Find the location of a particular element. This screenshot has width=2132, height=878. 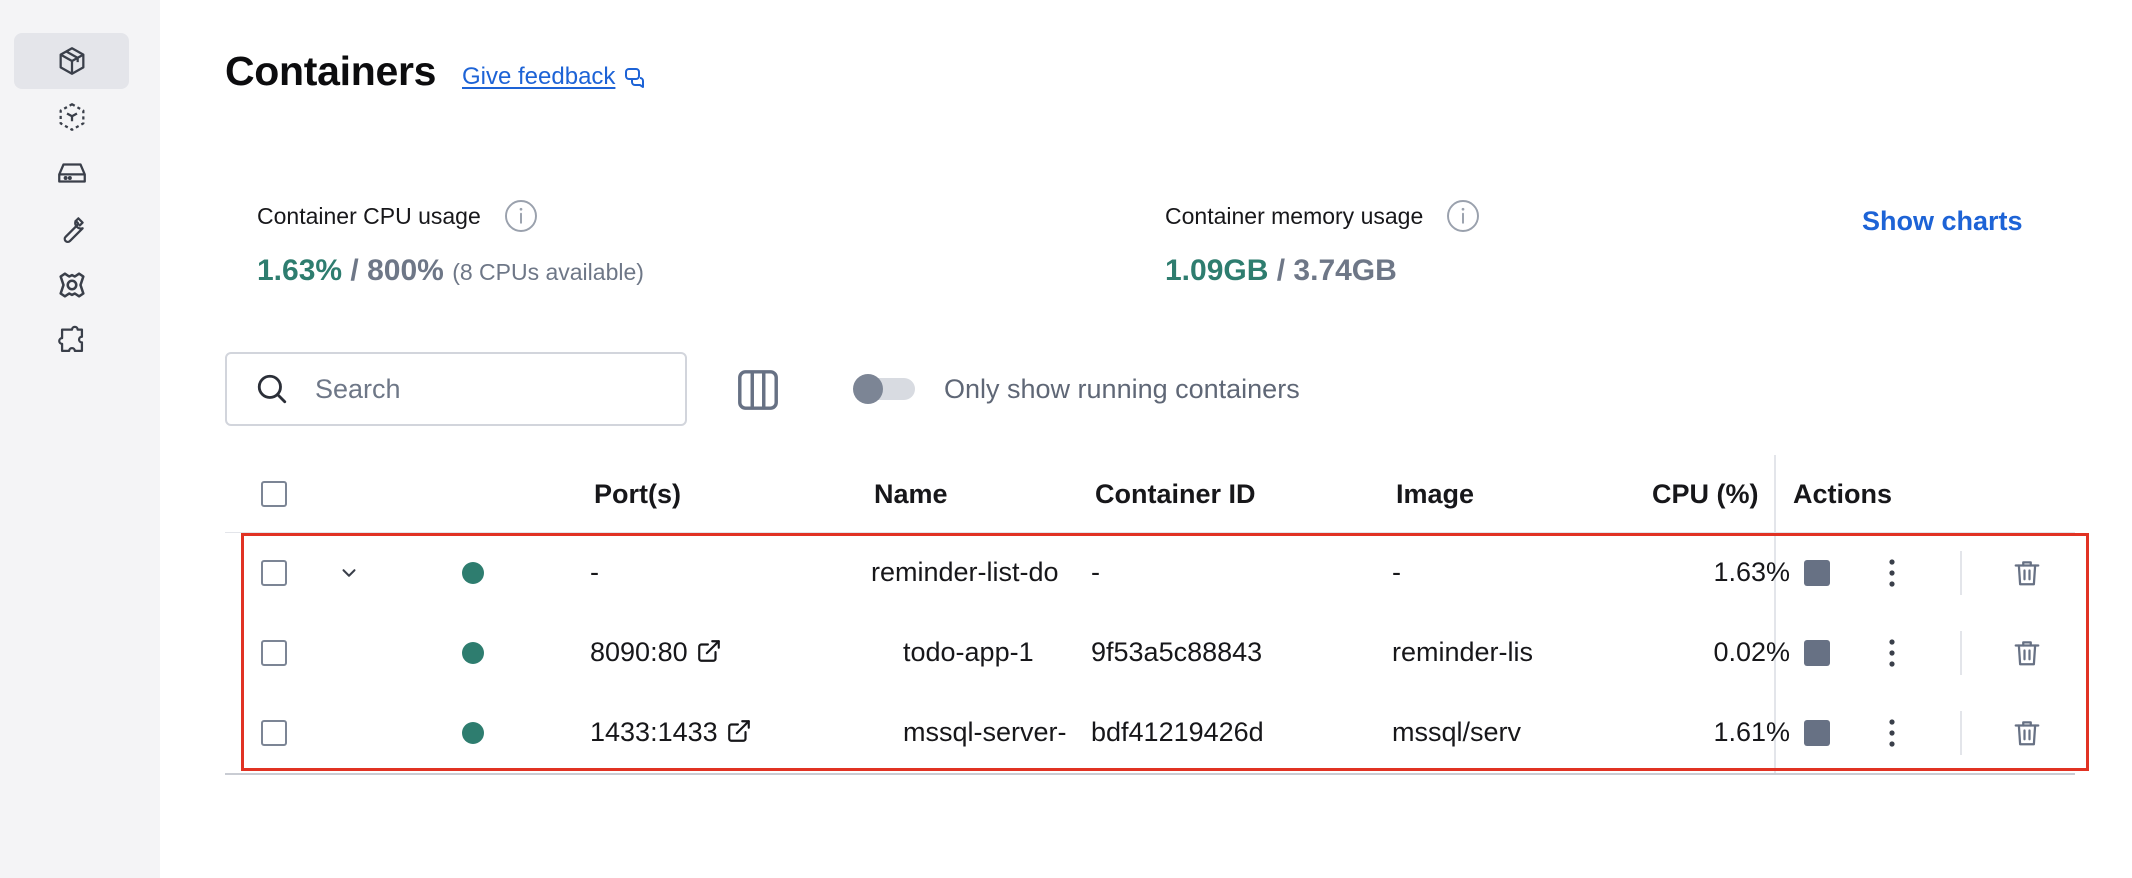

images-icon is located at coordinates (71, 117).